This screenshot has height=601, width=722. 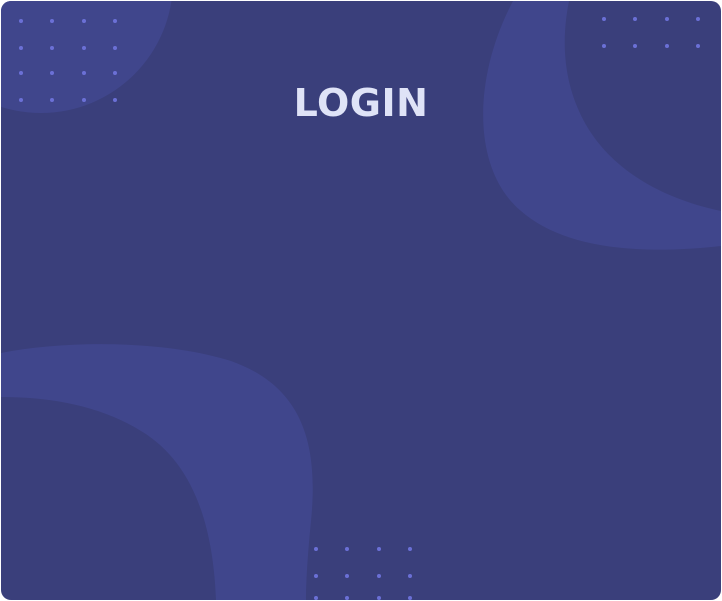 I want to click on page-title: LOGIN, so click(x=361, y=103).